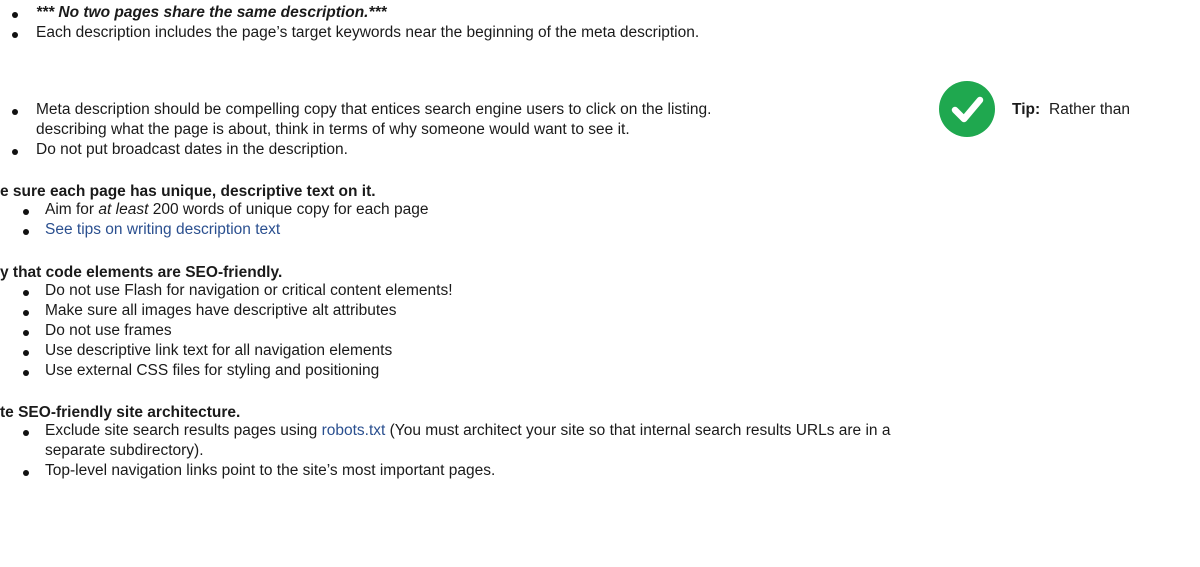 This screenshot has width=1200, height=567. I want to click on emphasis-text: at least, so click(123, 209).